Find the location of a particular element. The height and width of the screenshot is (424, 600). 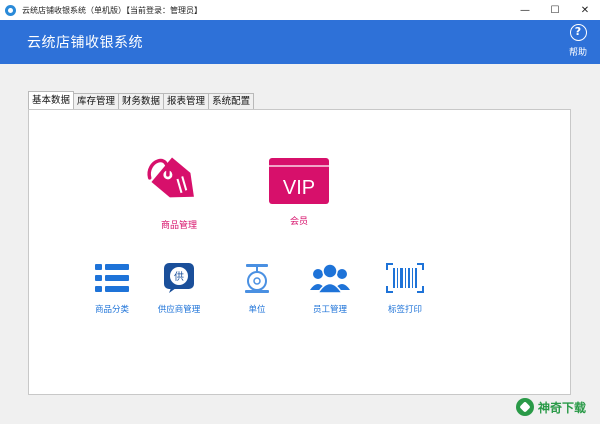

supplier-management-label: 供应商管理 is located at coordinates (179, 310).